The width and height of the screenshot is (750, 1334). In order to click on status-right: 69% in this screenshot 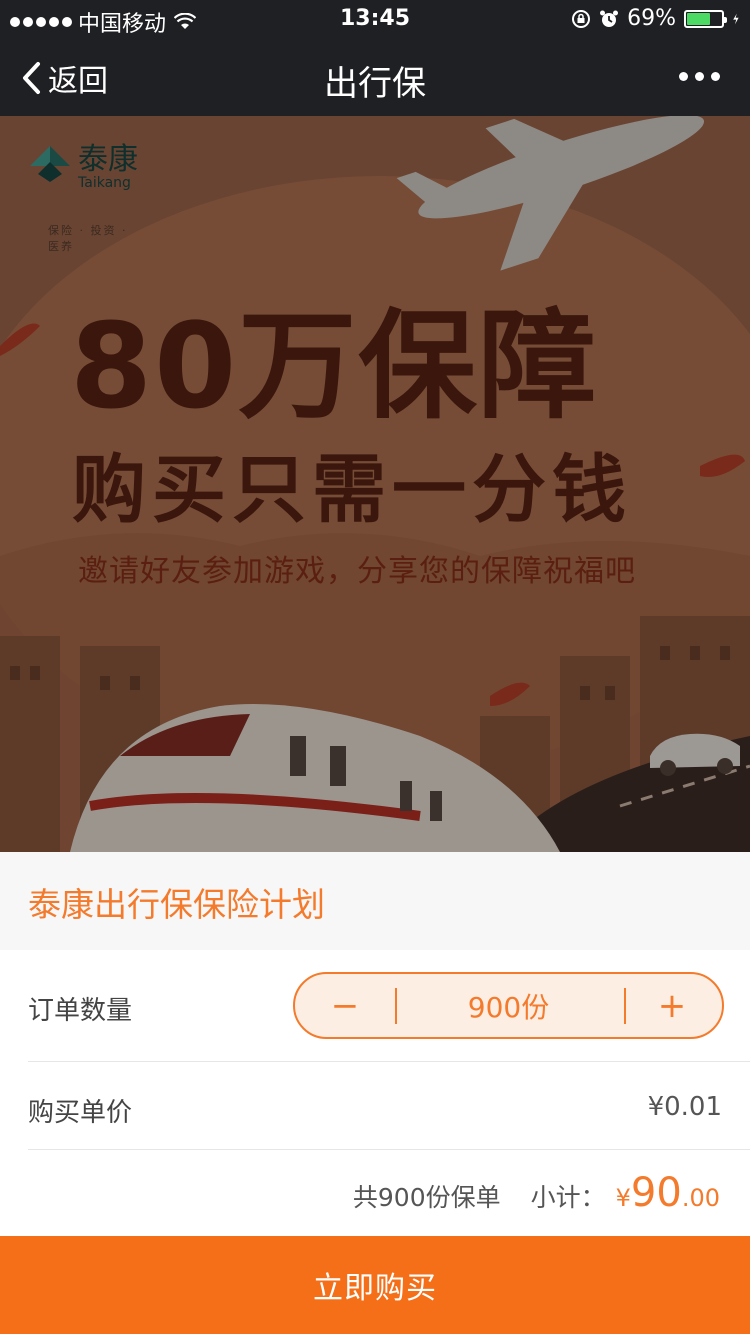, I will do `click(657, 18)`.